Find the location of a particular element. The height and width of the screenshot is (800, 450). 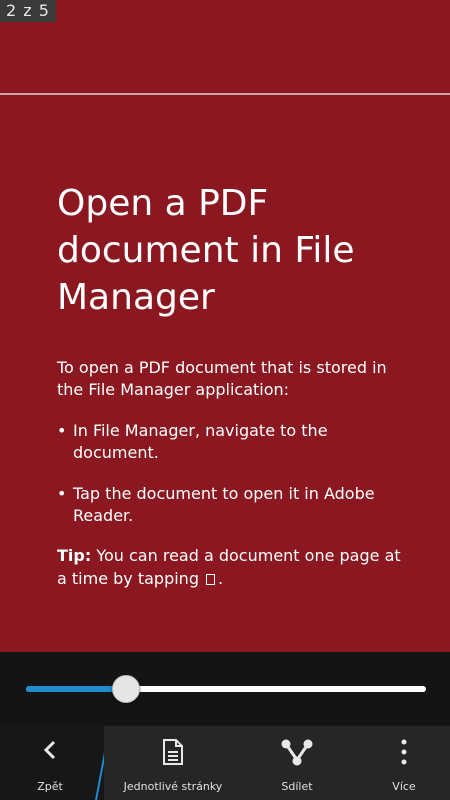

share-button: Sdílet is located at coordinates (297, 763).